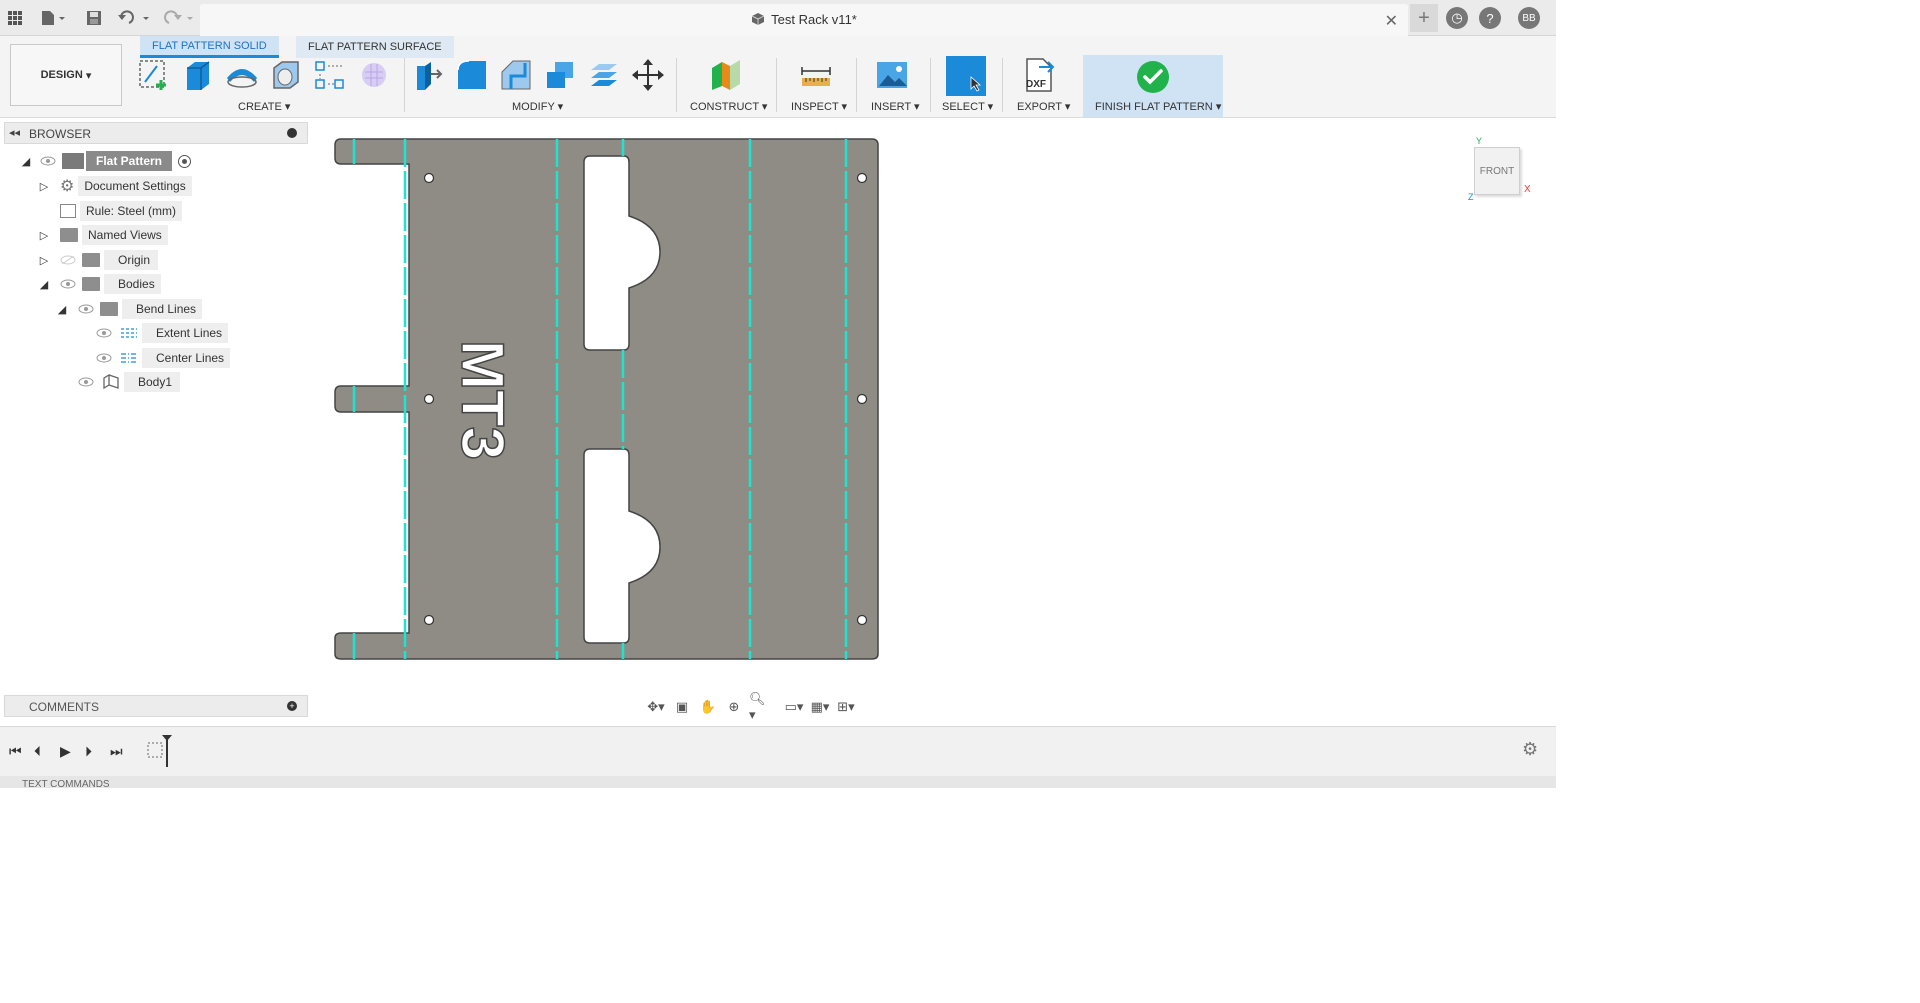 This screenshot has width=1920, height=1003. What do you see at coordinates (778, 782) in the screenshot?
I see `text-commands-bar: TEXT COMMANDS` at bounding box center [778, 782].